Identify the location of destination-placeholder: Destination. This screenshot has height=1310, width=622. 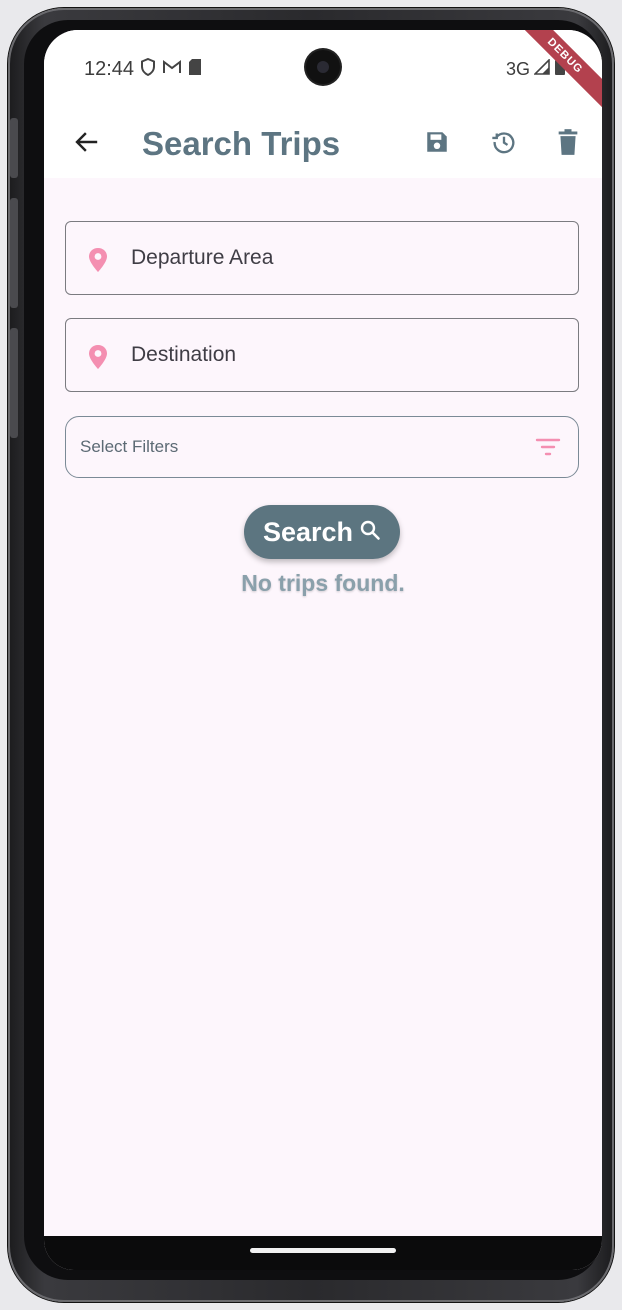
(184, 354).